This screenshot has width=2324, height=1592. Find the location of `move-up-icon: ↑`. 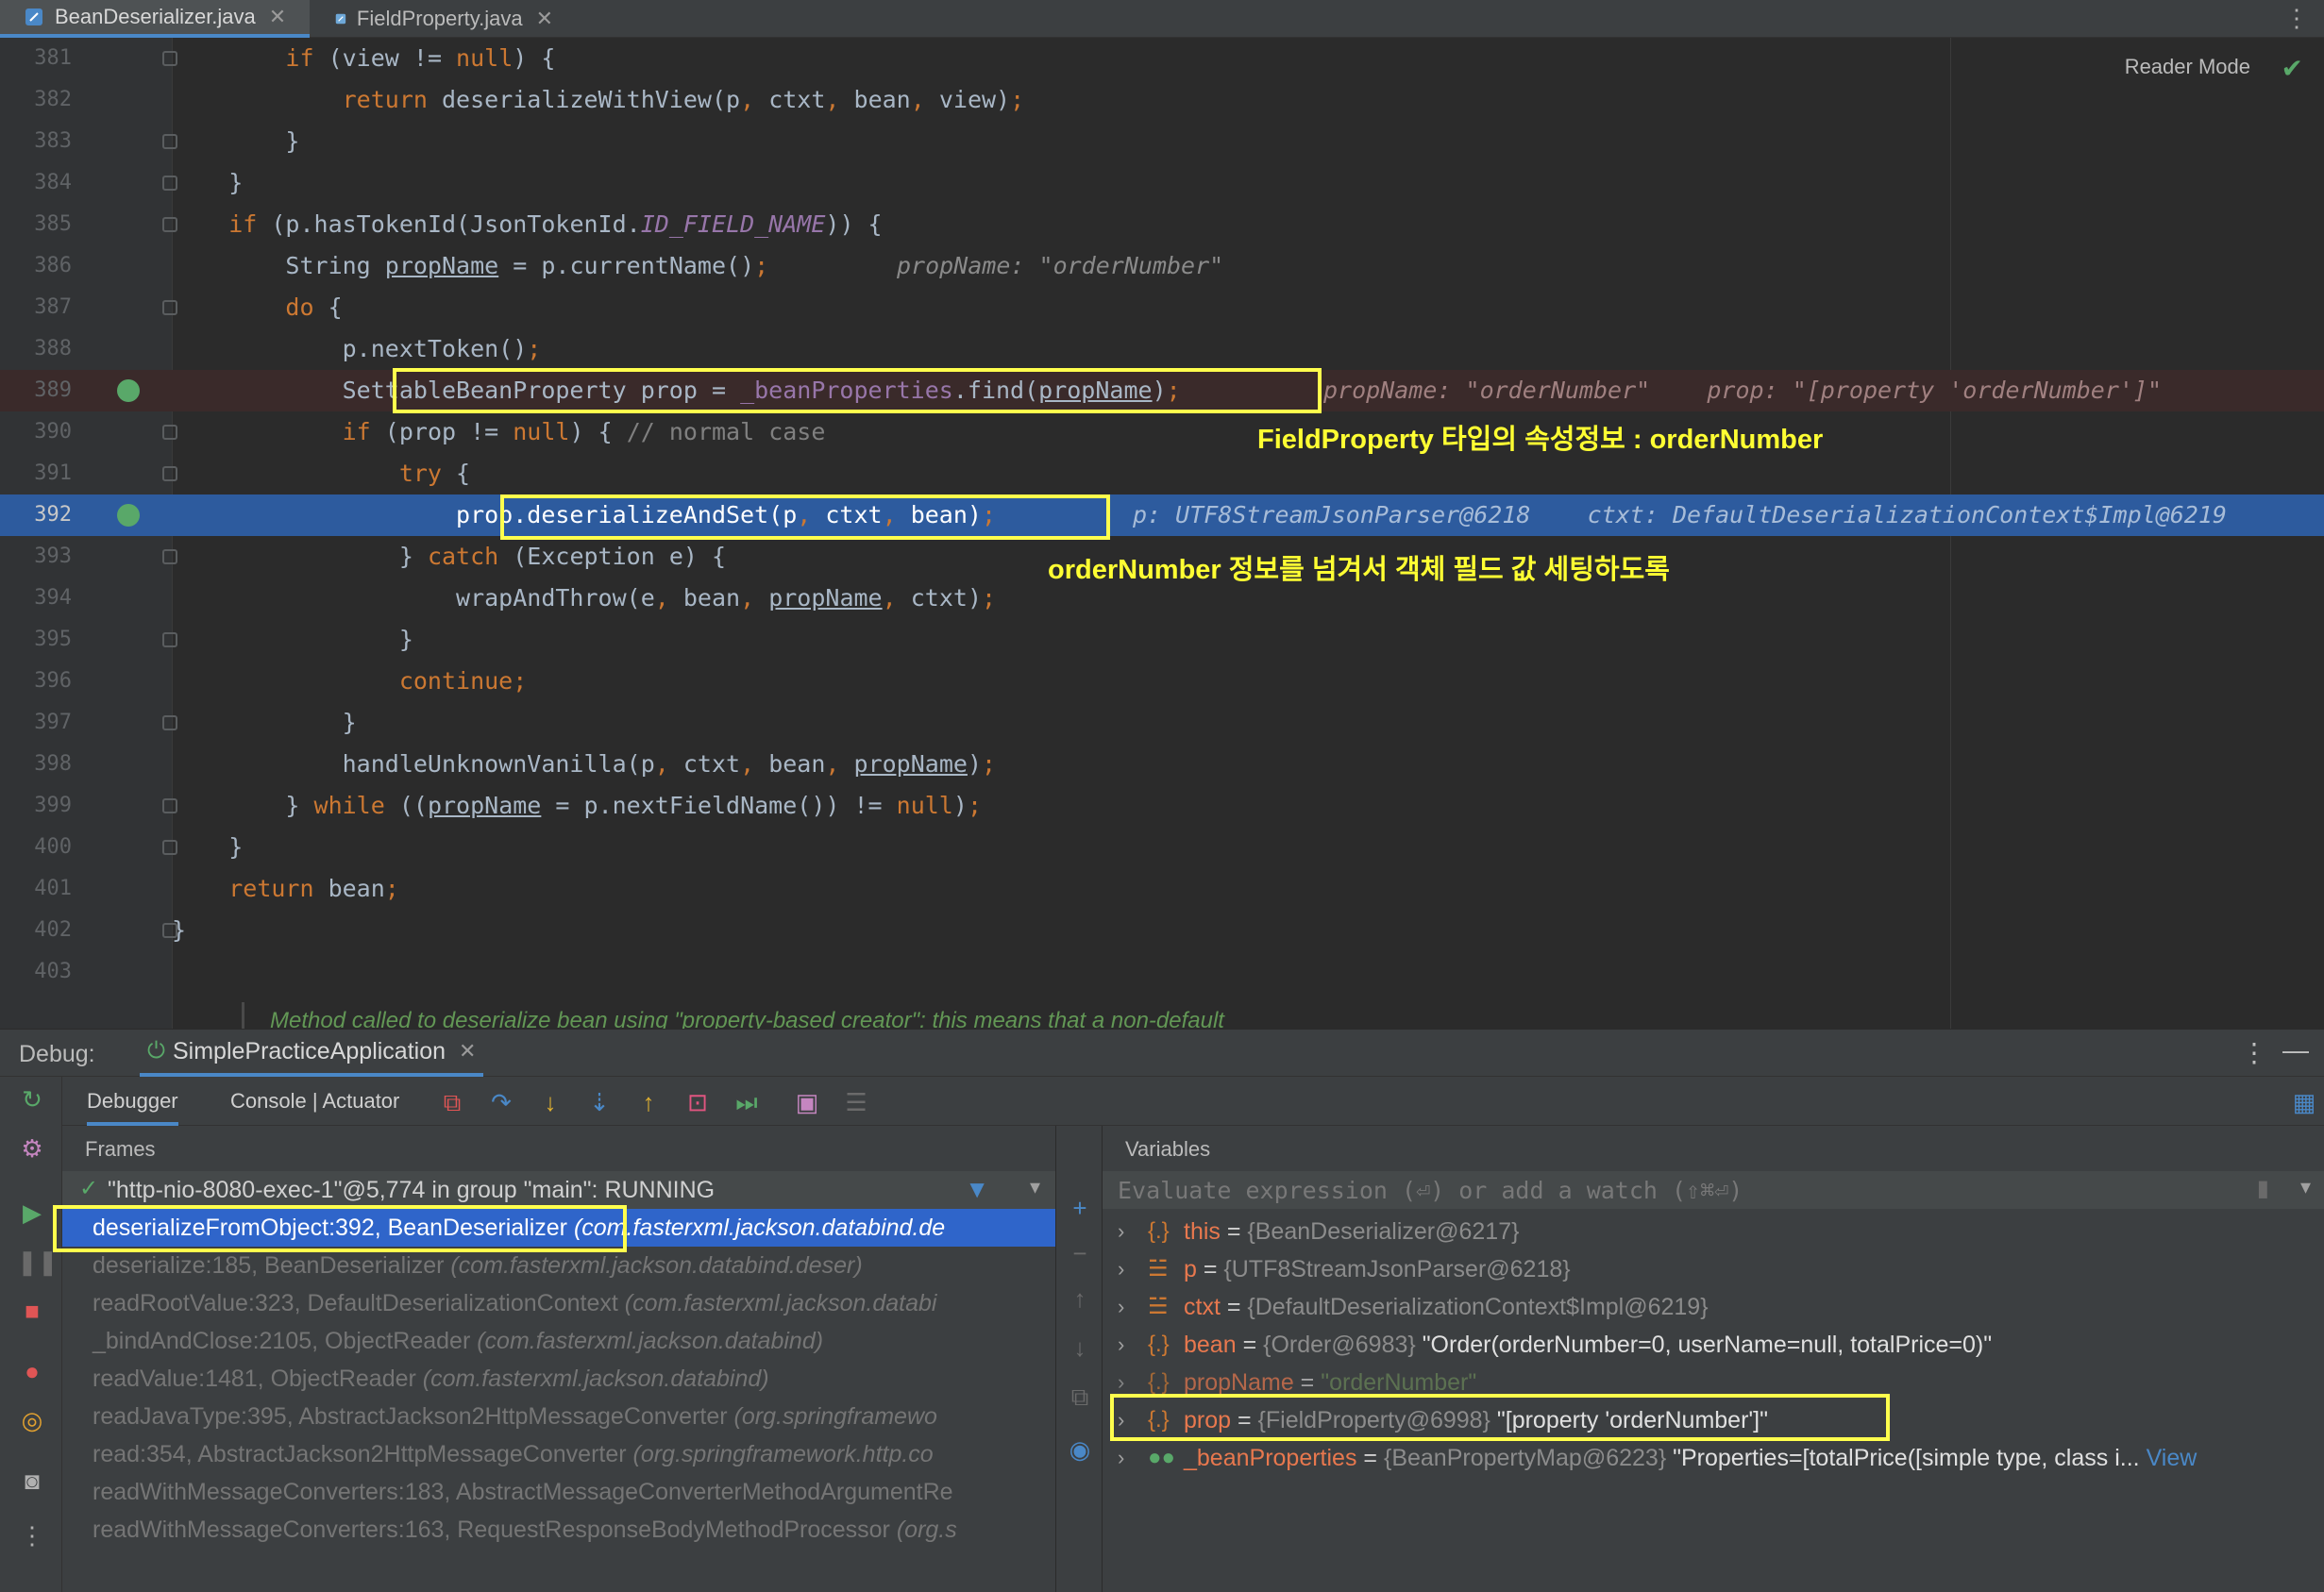

move-up-icon: ↑ is located at coordinates (1080, 1299).